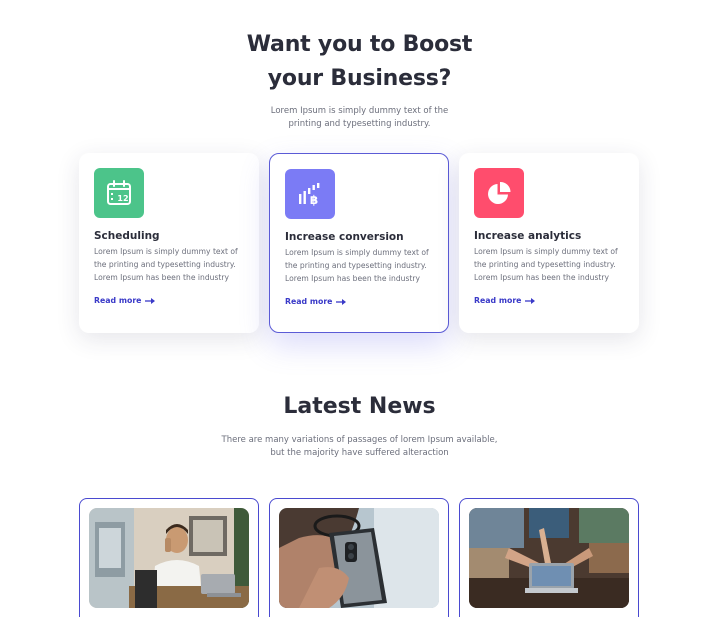 Image resolution: width=719 pixels, height=617 pixels. Describe the element at coordinates (528, 236) in the screenshot. I see `feature-title: Increase analytics` at that location.